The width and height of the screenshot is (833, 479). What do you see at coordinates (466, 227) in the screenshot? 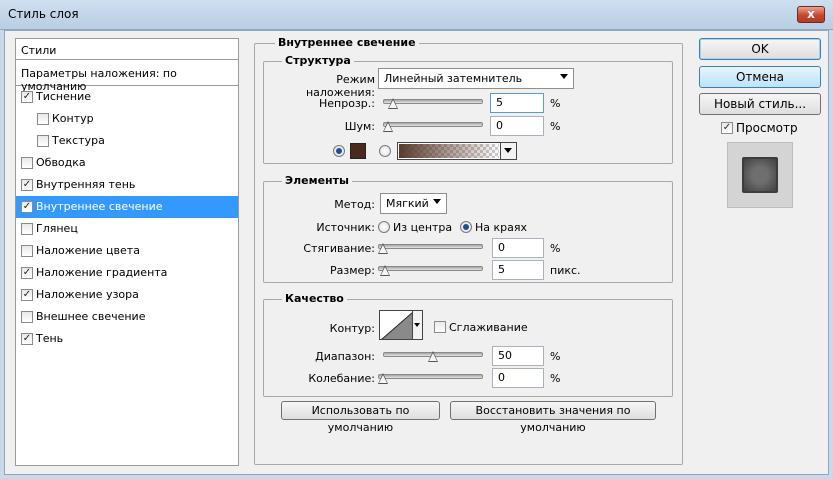
I see `source-edge-radio` at bounding box center [466, 227].